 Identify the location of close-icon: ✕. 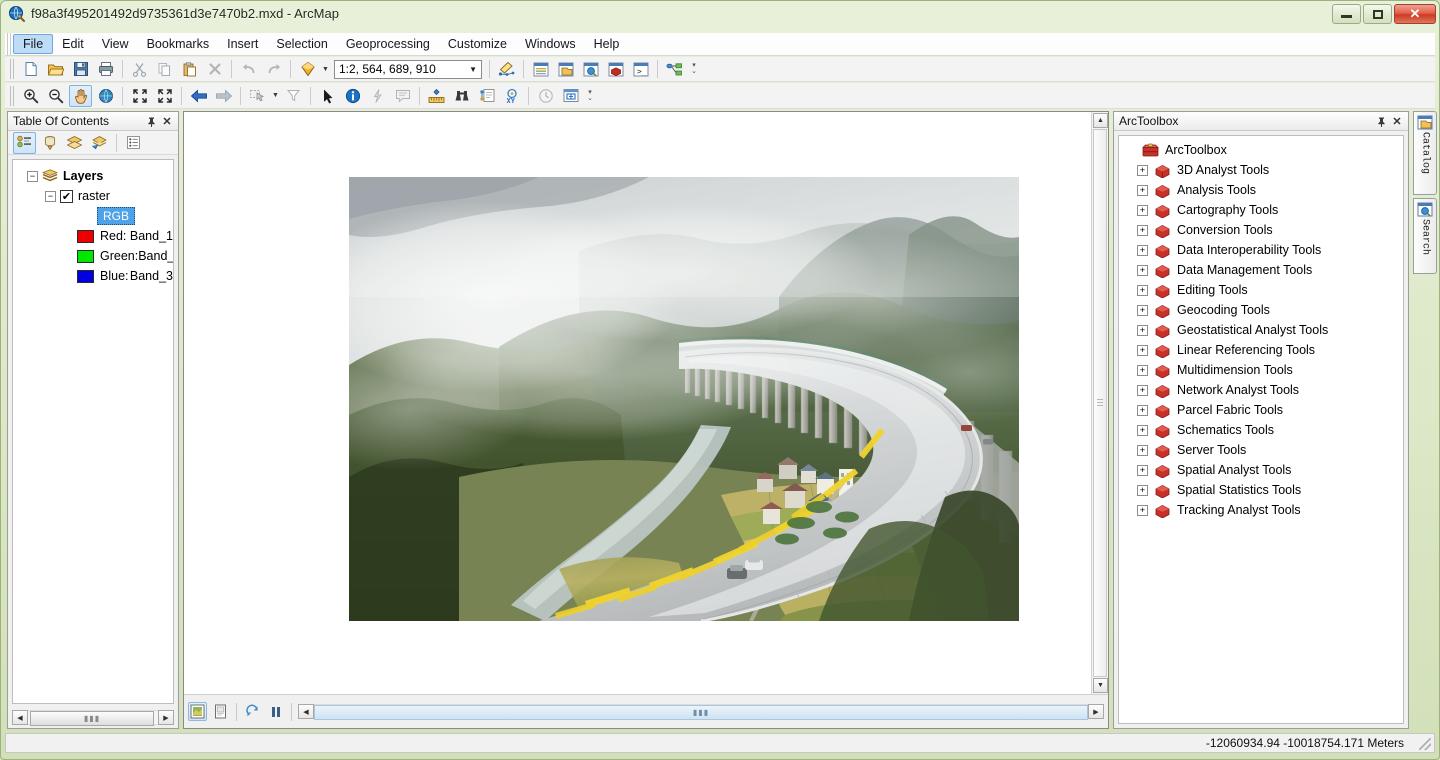
(167, 121).